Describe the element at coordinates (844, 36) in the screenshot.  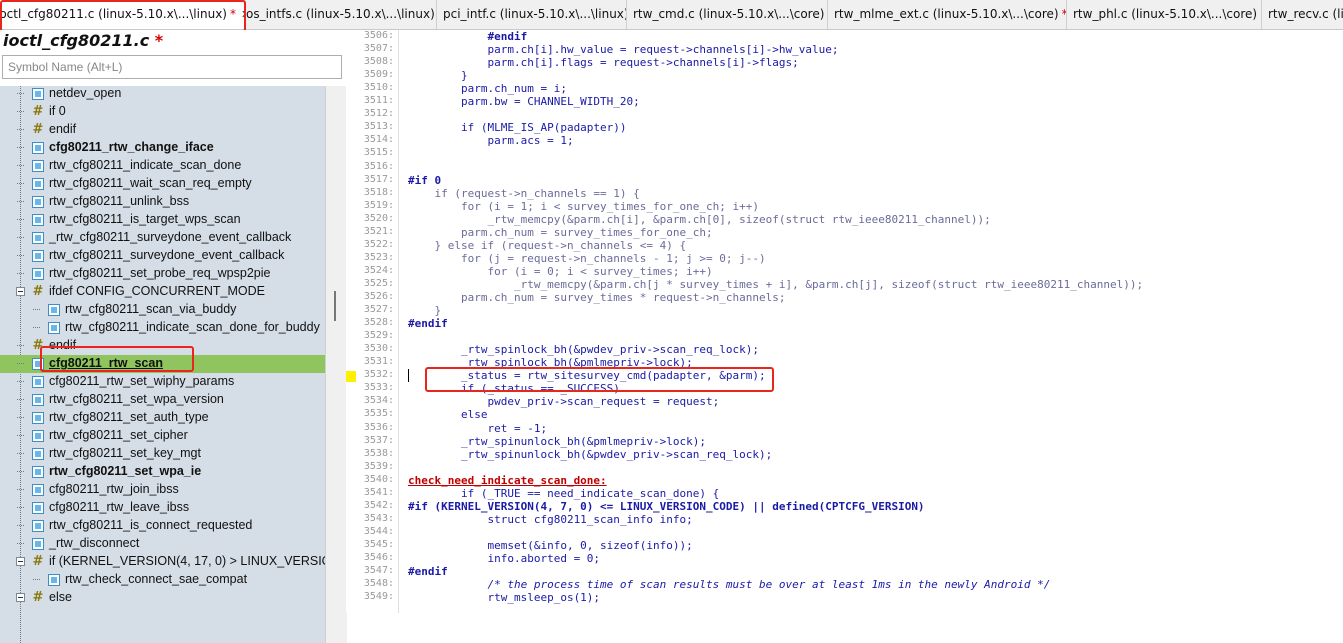
I see `code-line: 3506: #endif` at that location.